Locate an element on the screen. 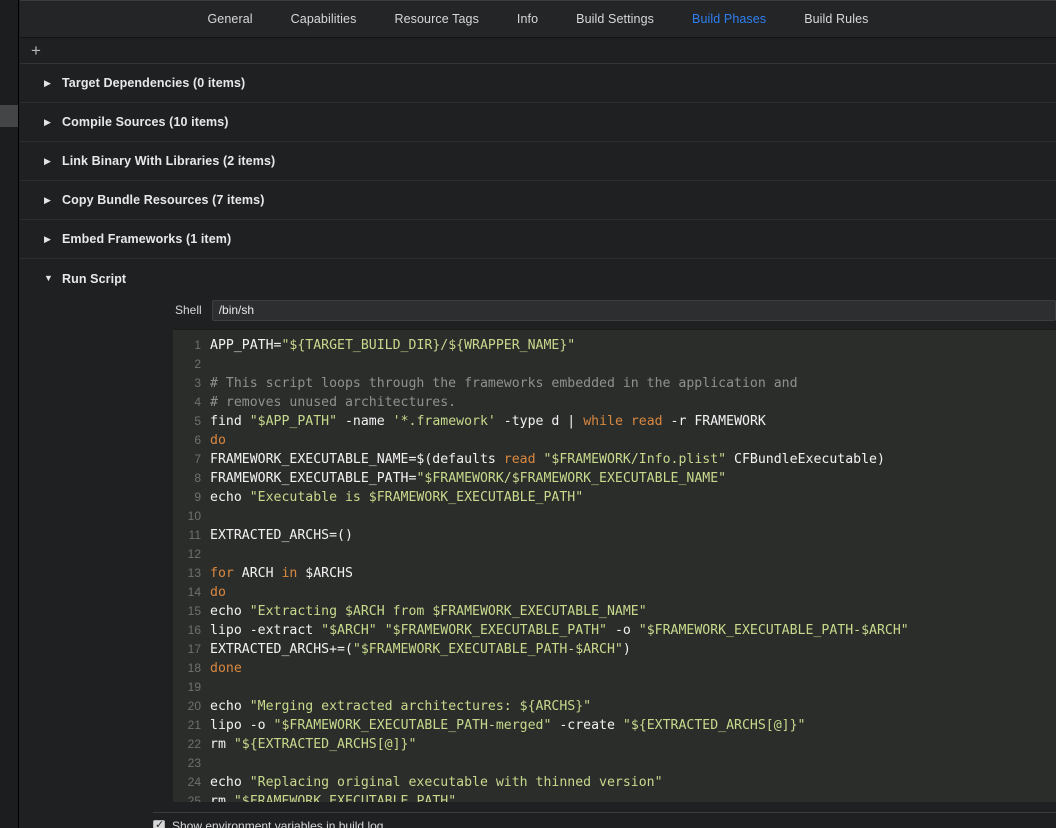 This screenshot has width=1056, height=828. tab-info: Info is located at coordinates (527, 19).